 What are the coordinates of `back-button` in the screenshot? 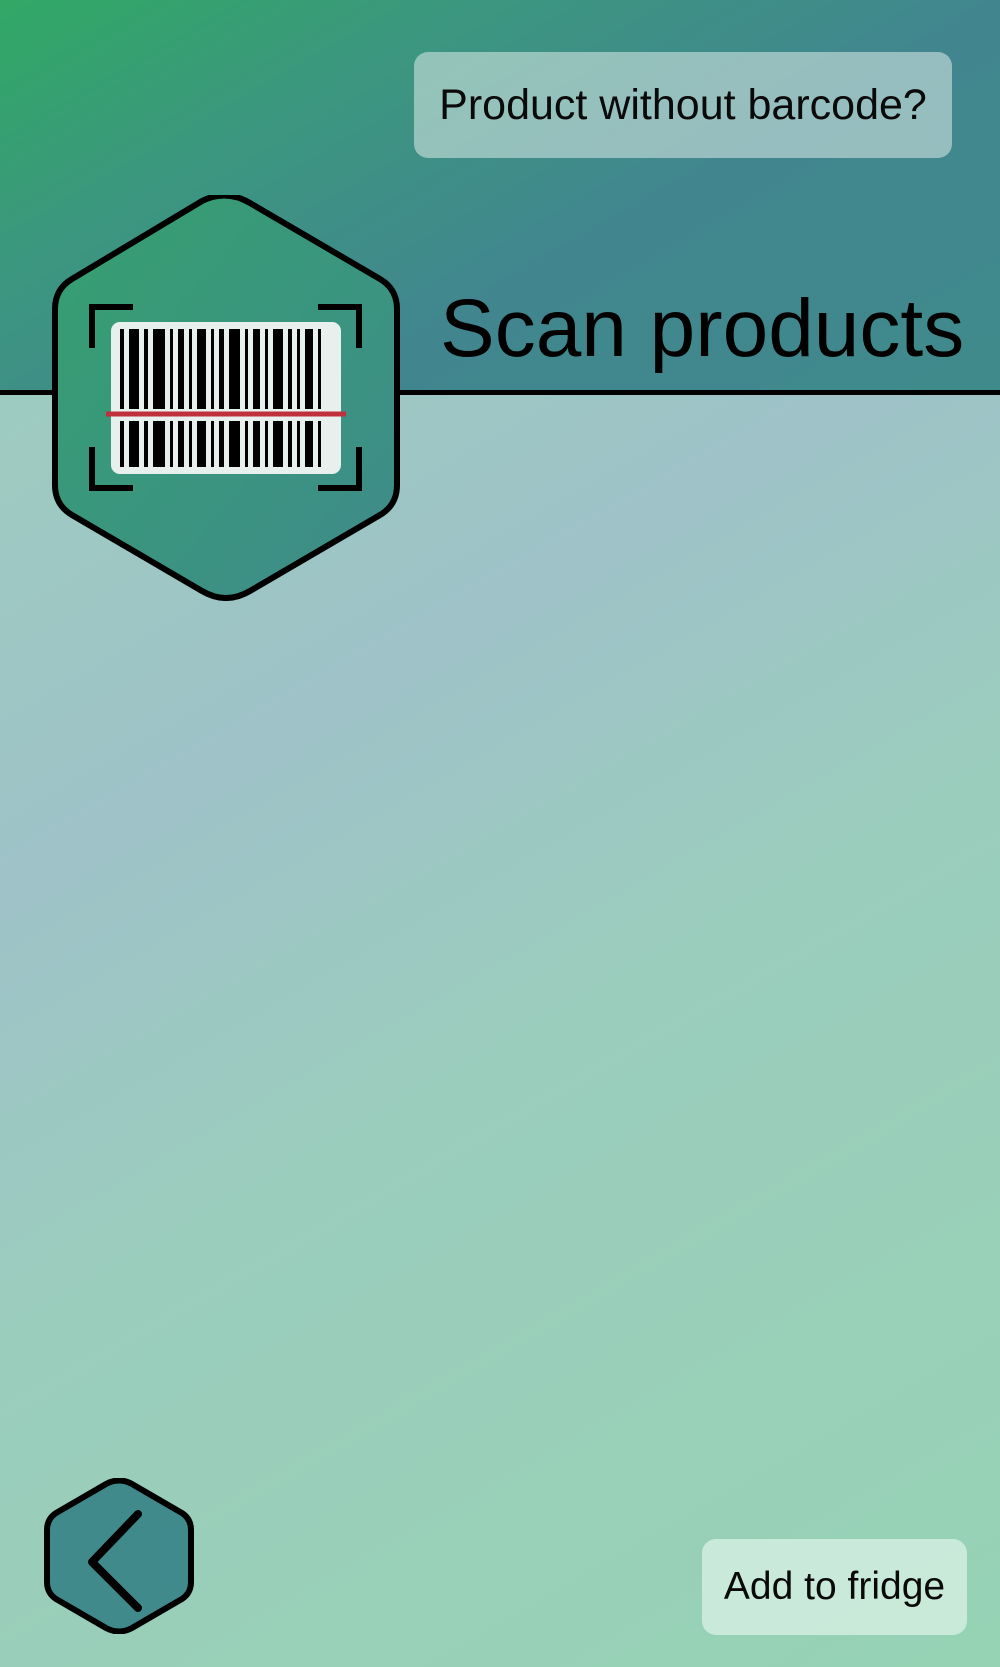 It's located at (119, 1556).